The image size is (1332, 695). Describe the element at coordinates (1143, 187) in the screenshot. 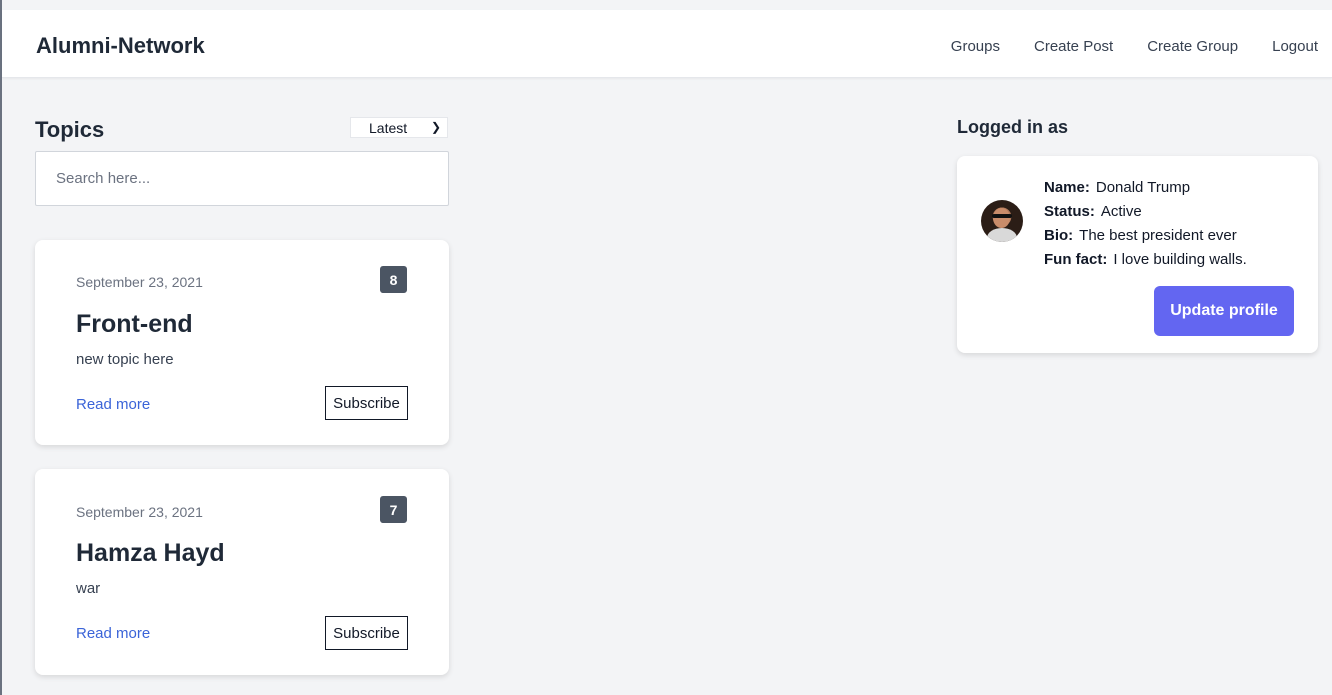

I see `profile-name: Donald Trump` at that location.